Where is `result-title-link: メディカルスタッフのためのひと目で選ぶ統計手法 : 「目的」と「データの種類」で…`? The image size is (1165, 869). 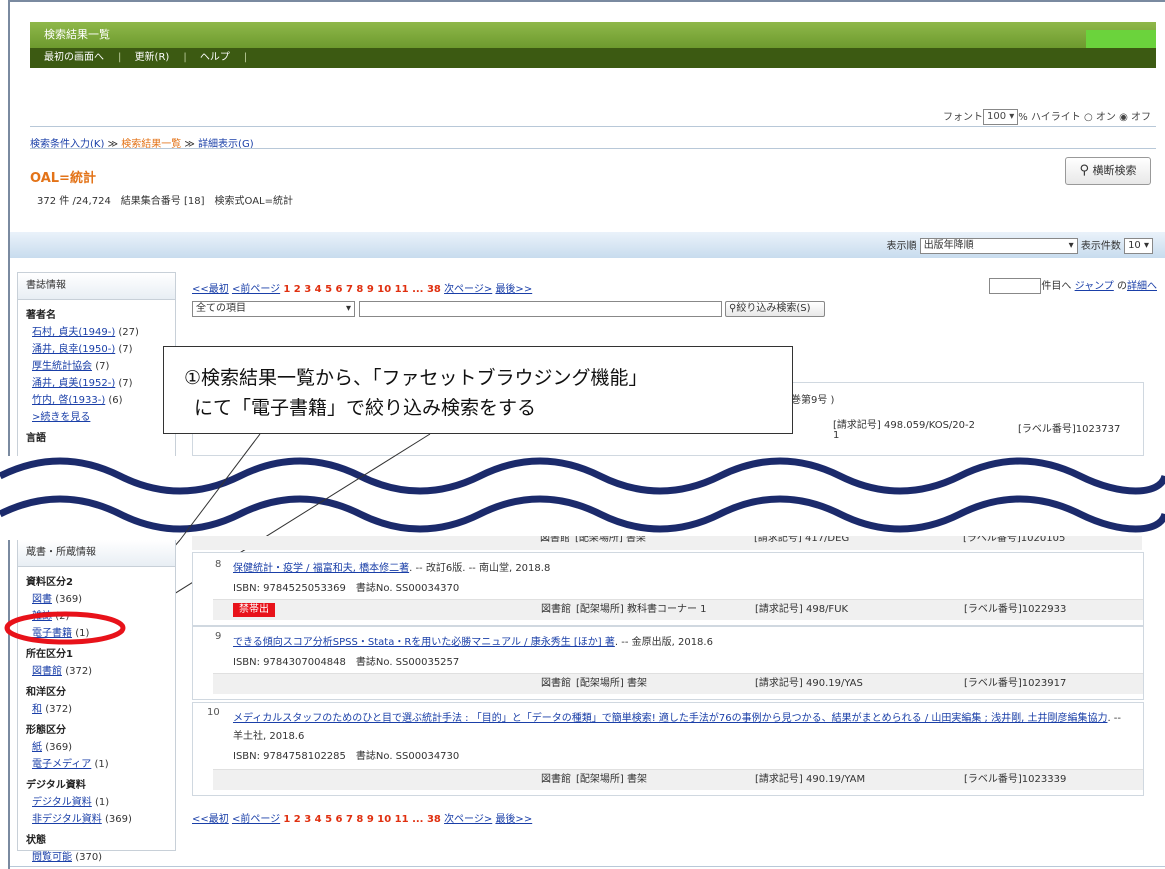 result-title-link: メディカルスタッフのためのひと目で選ぶ統計手法 : 「目的」と「データの種類」で… is located at coordinates (670, 718).